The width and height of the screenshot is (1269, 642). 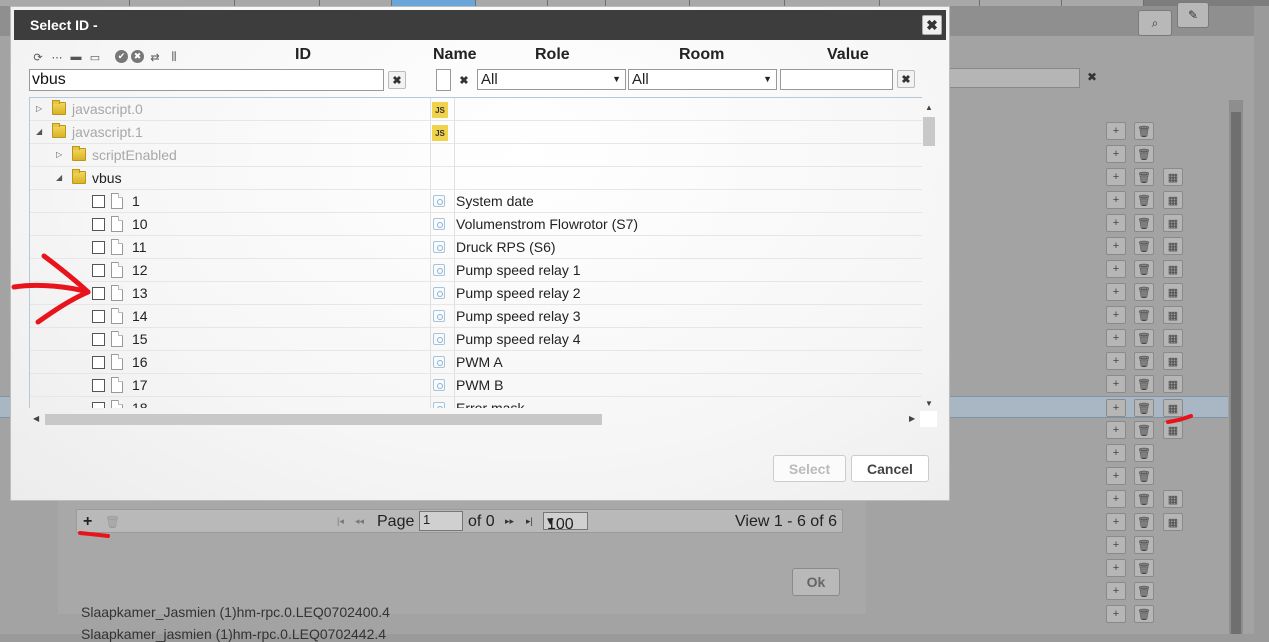 I want to click on select-button: Select, so click(x=809, y=468).